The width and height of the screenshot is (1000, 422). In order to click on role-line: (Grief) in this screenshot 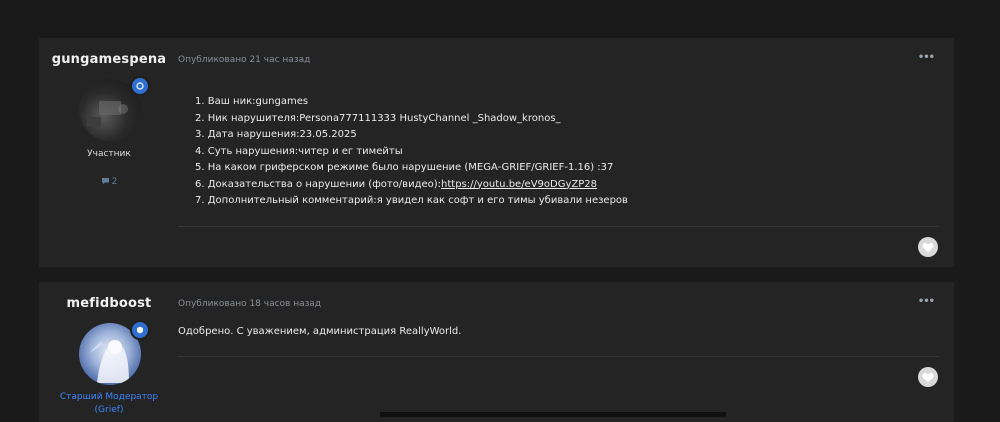, I will do `click(109, 410)`.